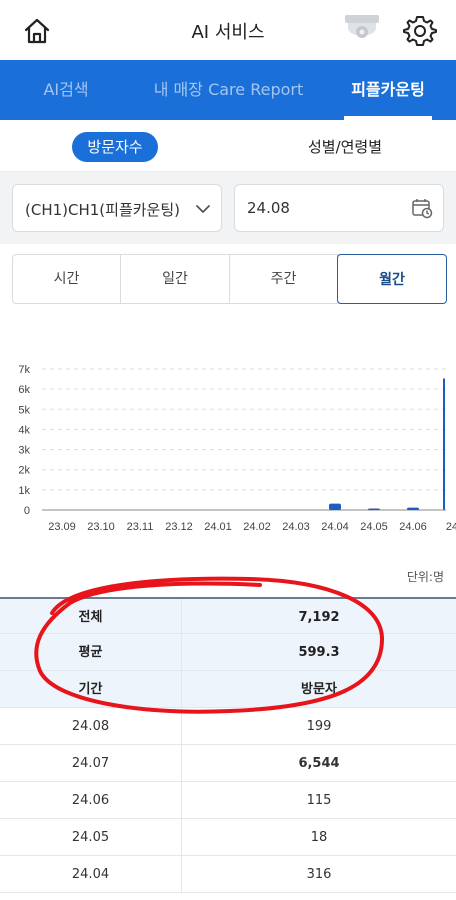 The image size is (456, 900). Describe the element at coordinates (228, 874) in the screenshot. I see `table-row: 24.04 316` at that location.